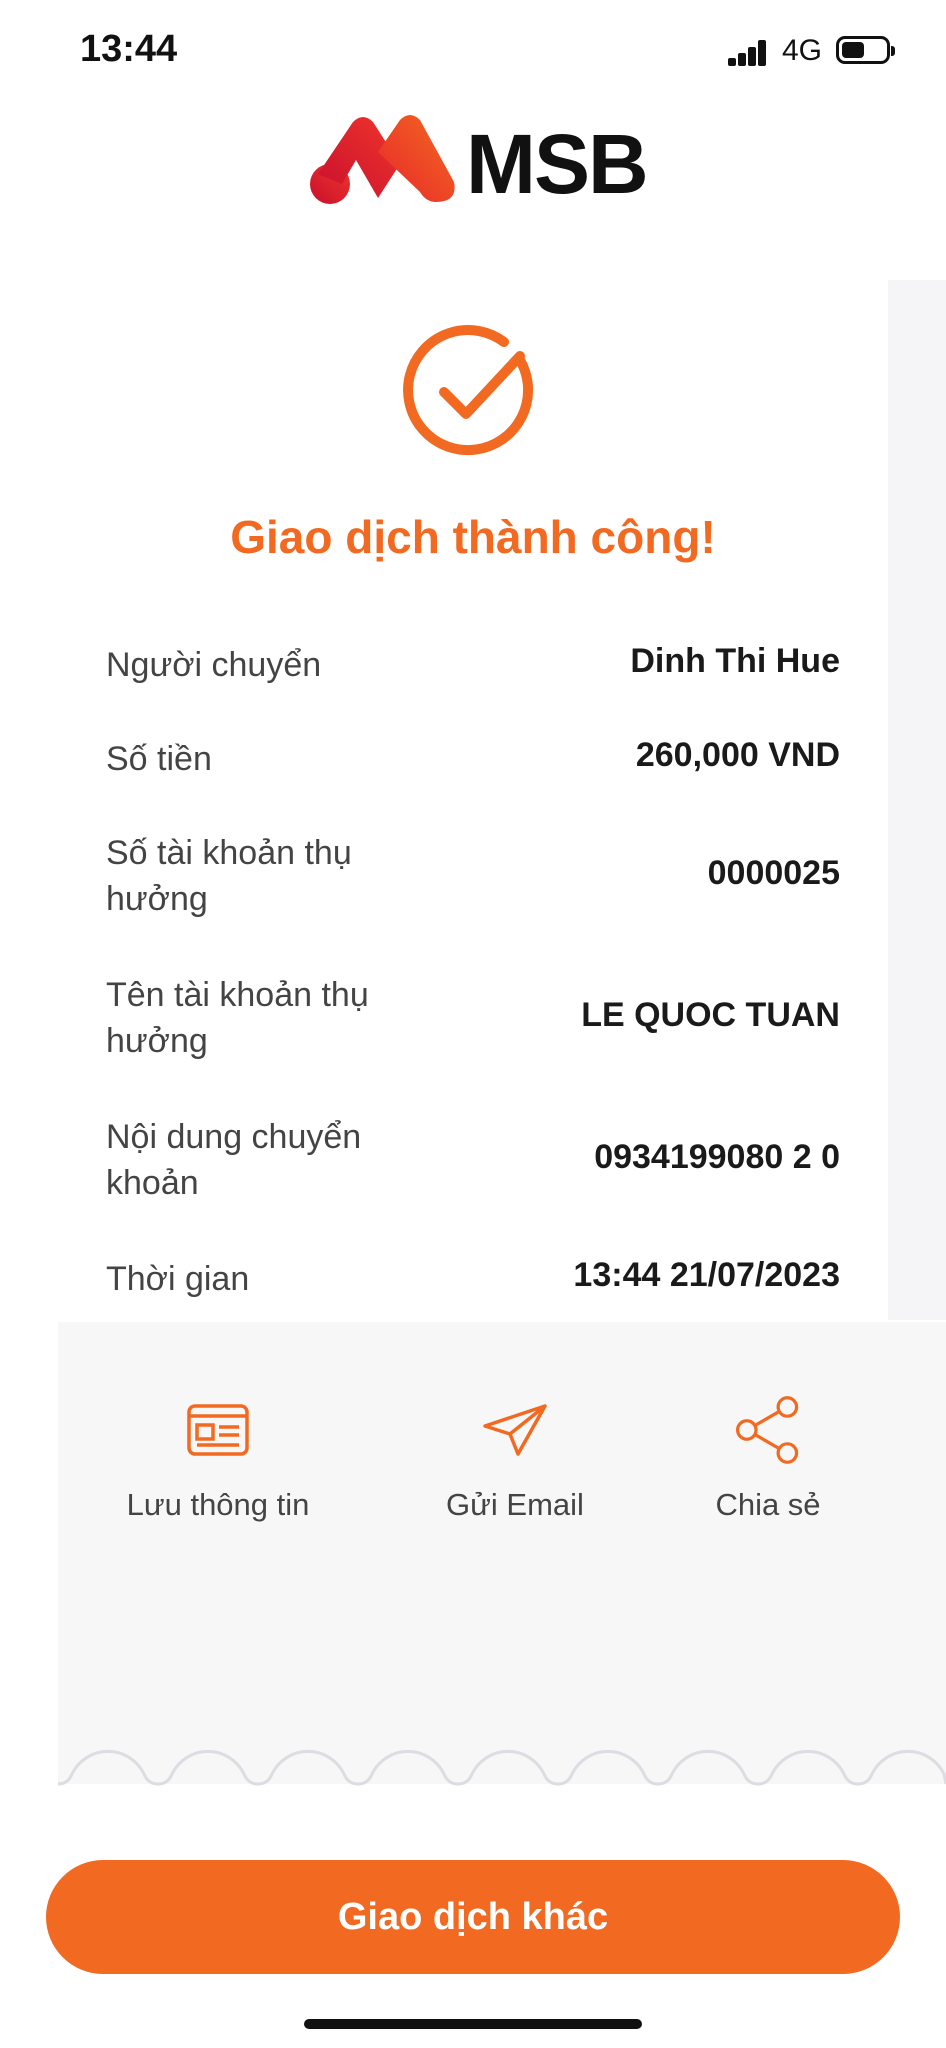 This screenshot has height=2048, width=946. I want to click on detail-label: Thời gian, so click(178, 1279).